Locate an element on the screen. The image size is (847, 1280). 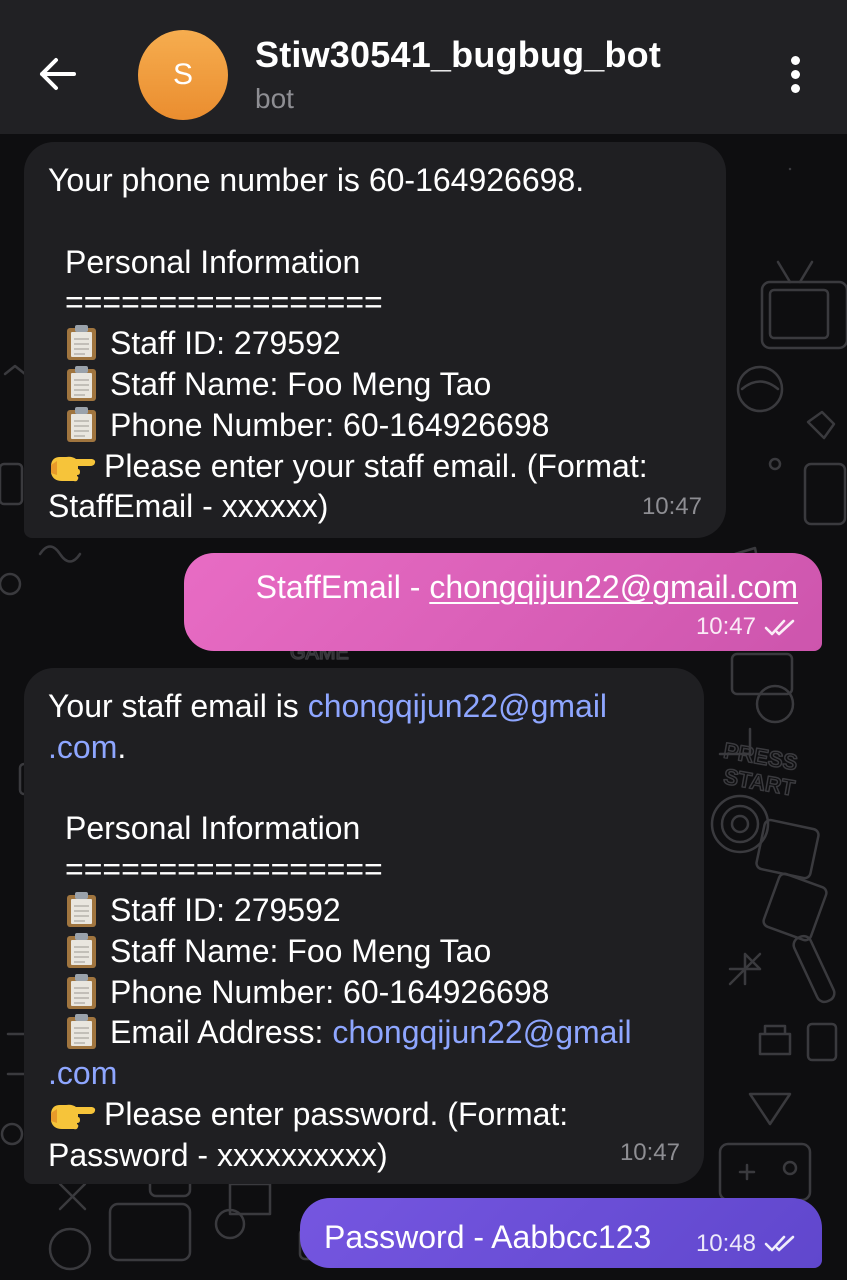
chat-header: S Stiw30541_bugbug_bot bot is located at coordinates (423, 67).